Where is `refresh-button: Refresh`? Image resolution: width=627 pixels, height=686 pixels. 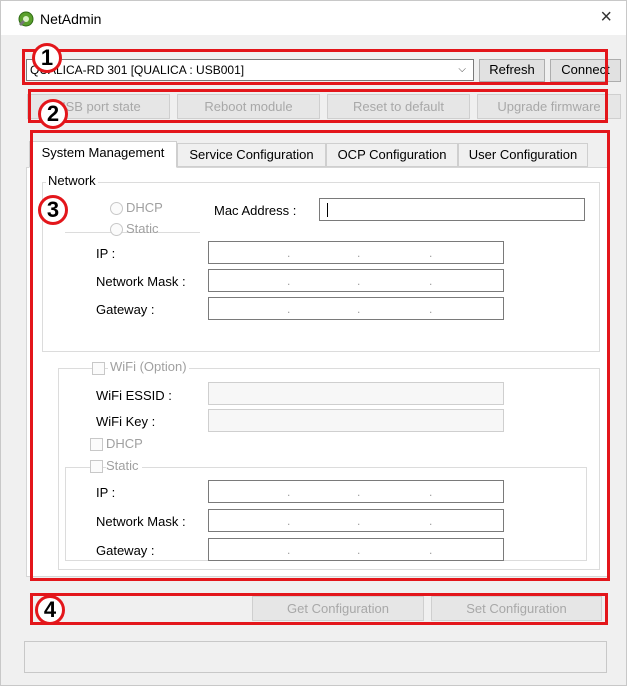
refresh-button: Refresh is located at coordinates (512, 70).